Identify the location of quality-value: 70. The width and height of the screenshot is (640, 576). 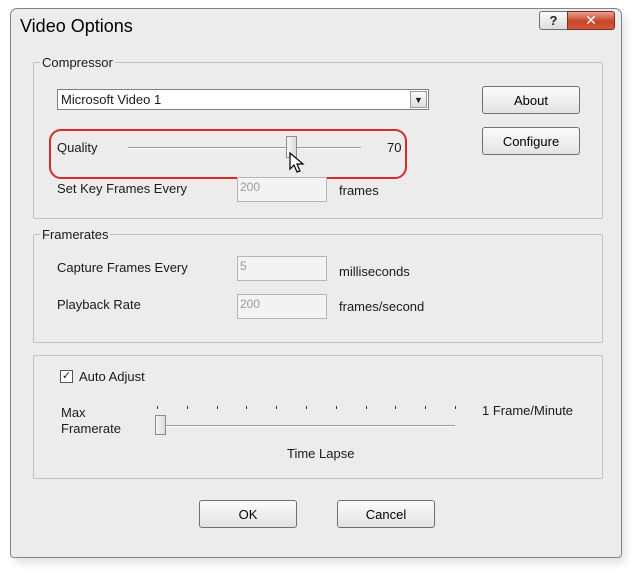
(394, 147).